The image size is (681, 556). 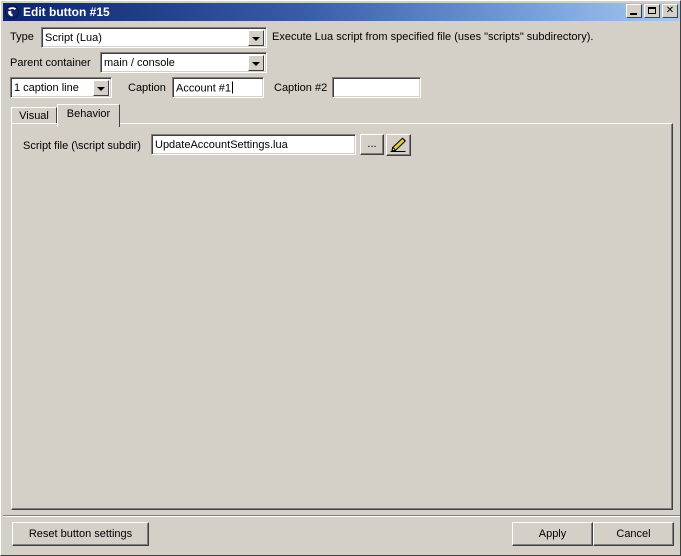 I want to click on type-value: Script (Lua), so click(x=73, y=37).